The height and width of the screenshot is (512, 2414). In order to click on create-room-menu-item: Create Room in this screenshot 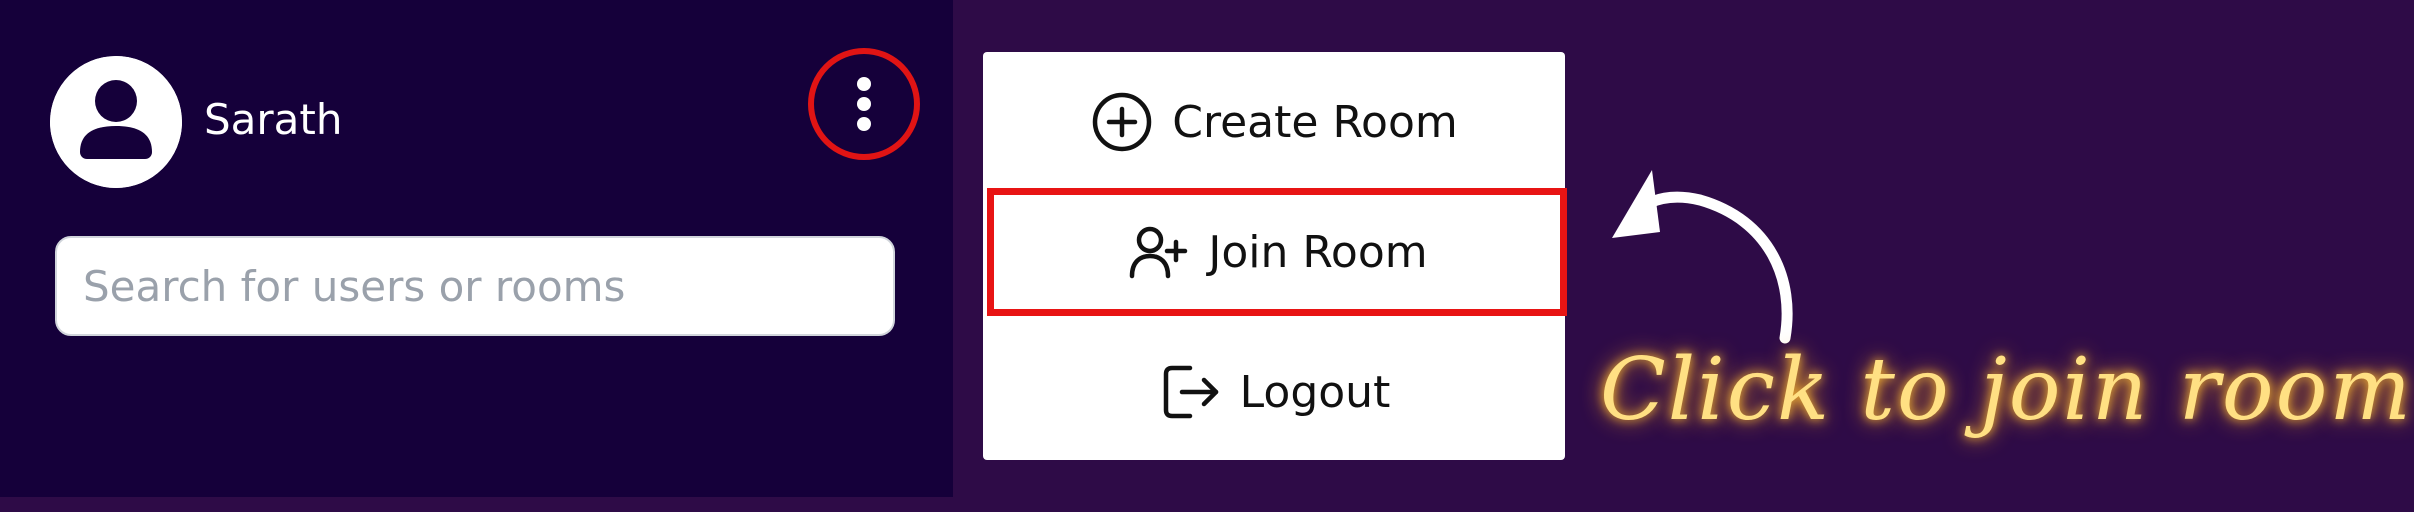, I will do `click(1274, 122)`.